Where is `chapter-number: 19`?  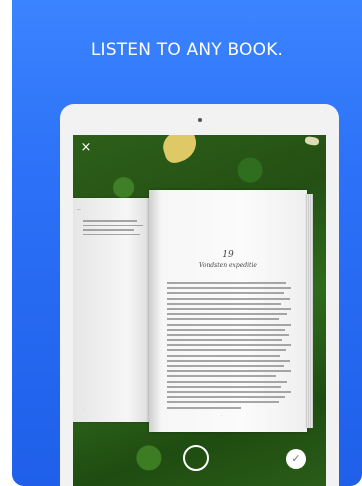 chapter-number: 19 is located at coordinates (228, 255).